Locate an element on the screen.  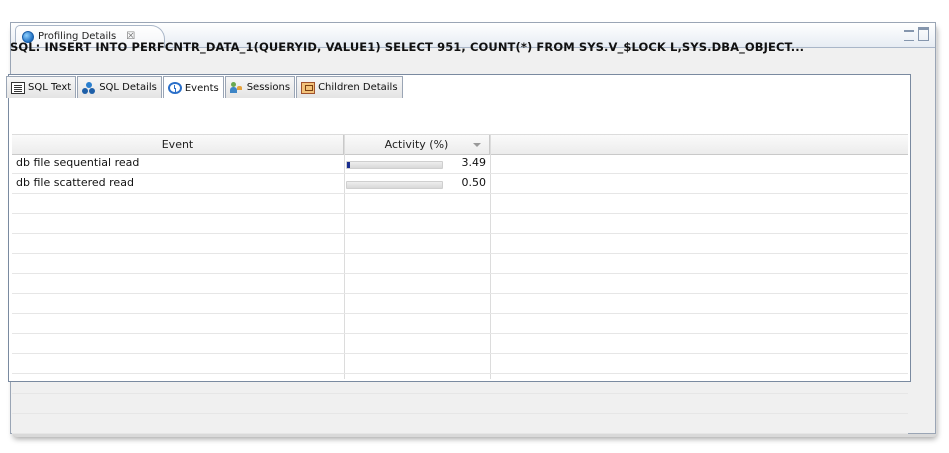
tab-sql-details: SQL Details is located at coordinates (119, 87).